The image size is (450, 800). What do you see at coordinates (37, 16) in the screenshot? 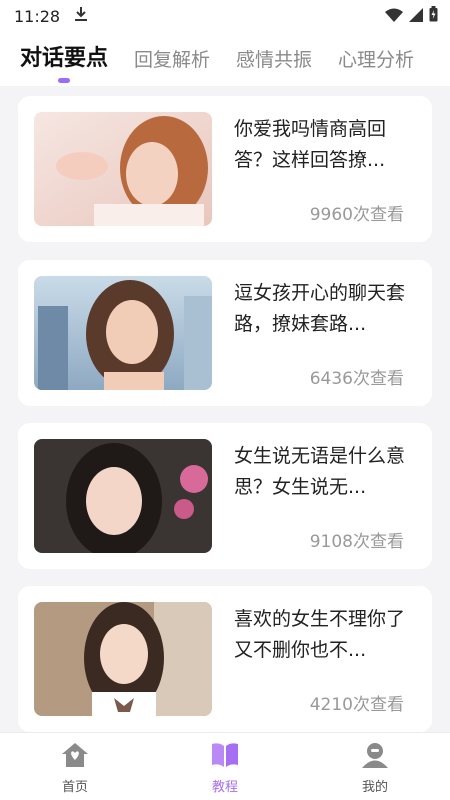
I see `status-time: 11:28` at bounding box center [37, 16].